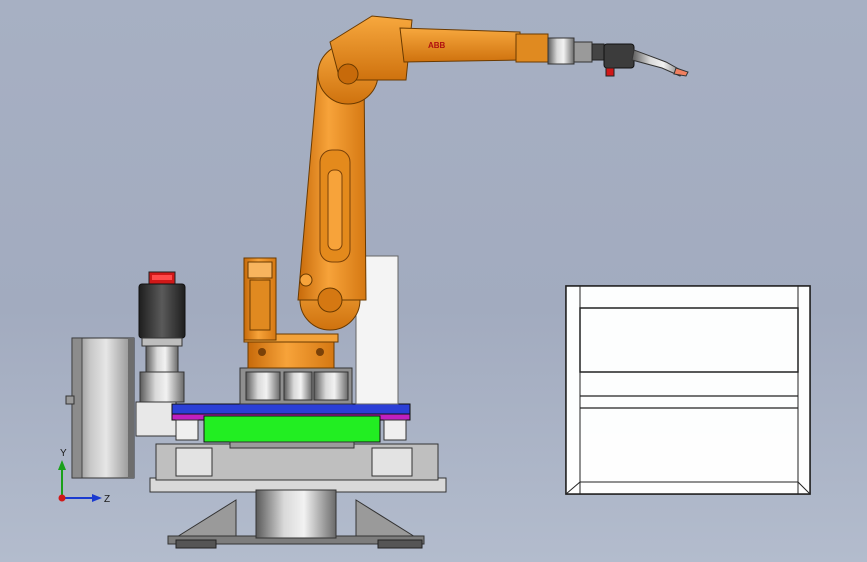 This screenshot has width=867, height=562. Describe the element at coordinates (437, 45) in the screenshot. I see `robot-brand-label: ABB` at that location.